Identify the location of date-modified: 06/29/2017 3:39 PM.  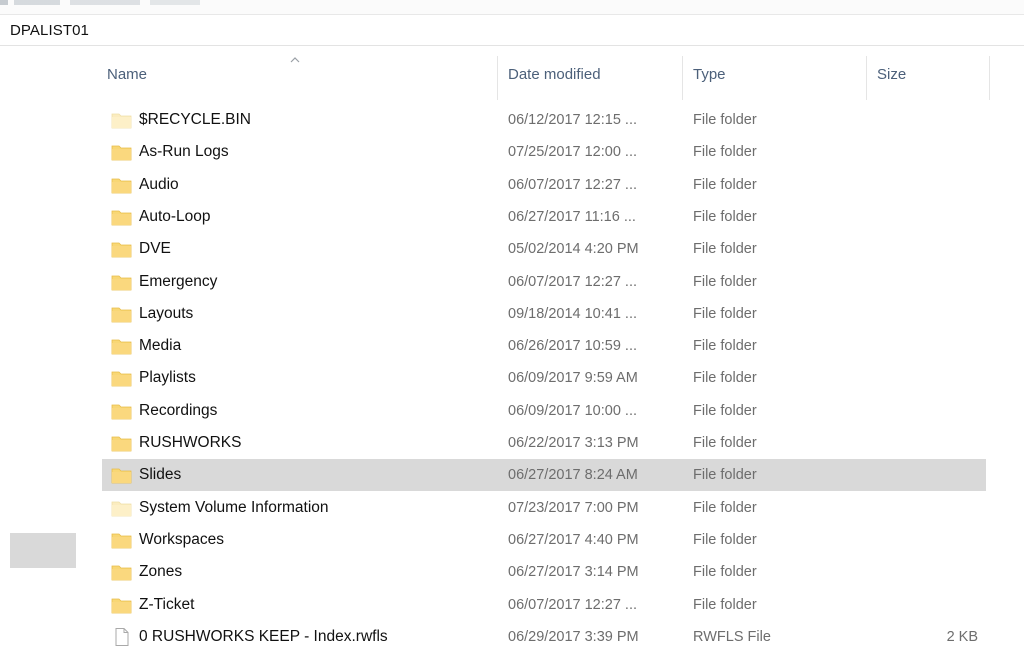
(573, 636).